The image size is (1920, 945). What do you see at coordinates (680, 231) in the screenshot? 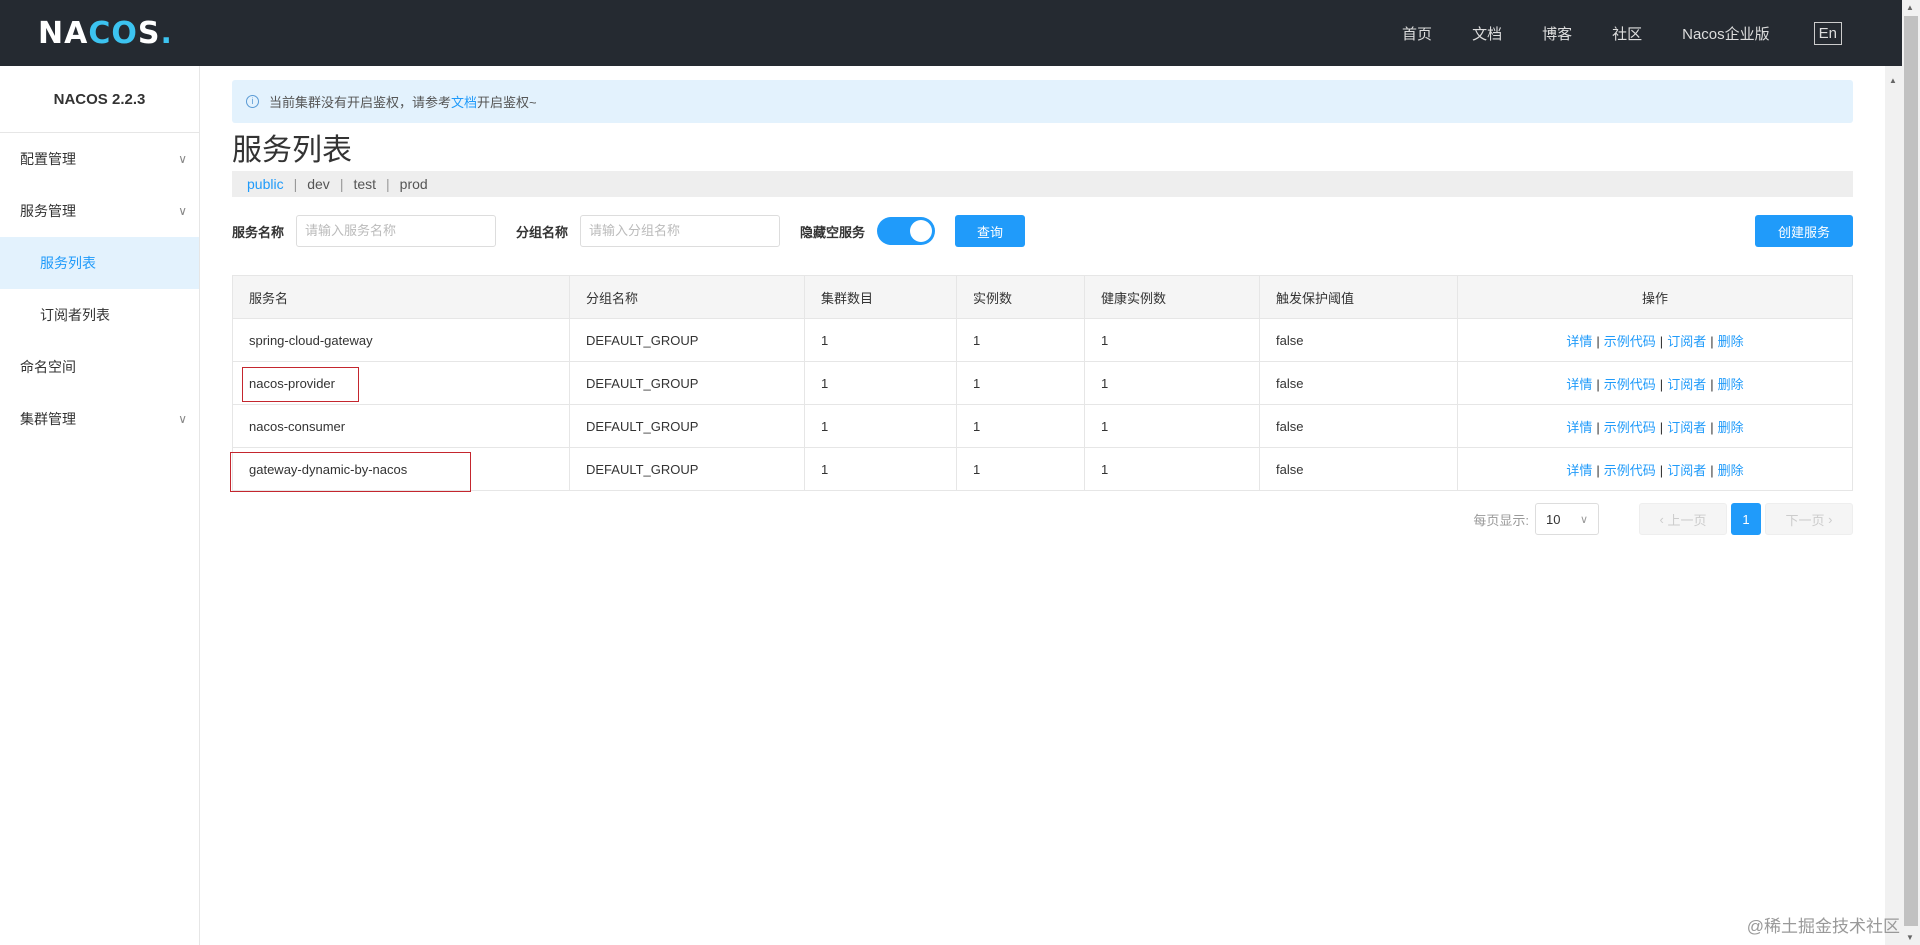
I see `group-name-input: 请输入分组名称` at bounding box center [680, 231].